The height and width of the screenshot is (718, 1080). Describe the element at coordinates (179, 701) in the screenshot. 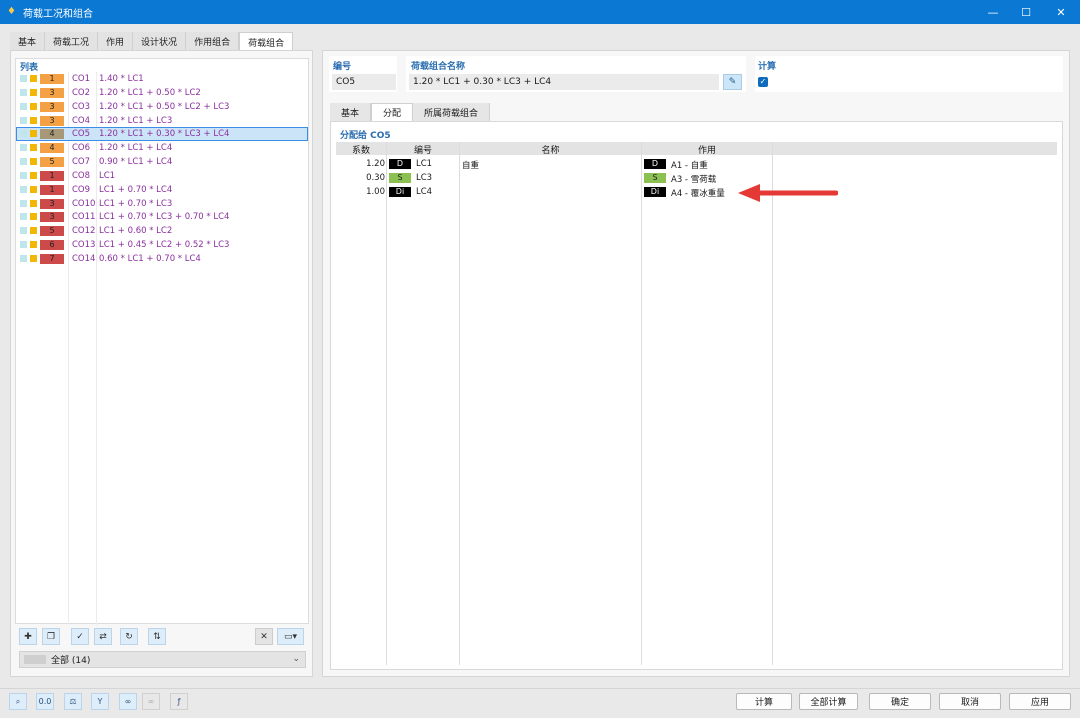

I see `function-icon: ƒ` at that location.